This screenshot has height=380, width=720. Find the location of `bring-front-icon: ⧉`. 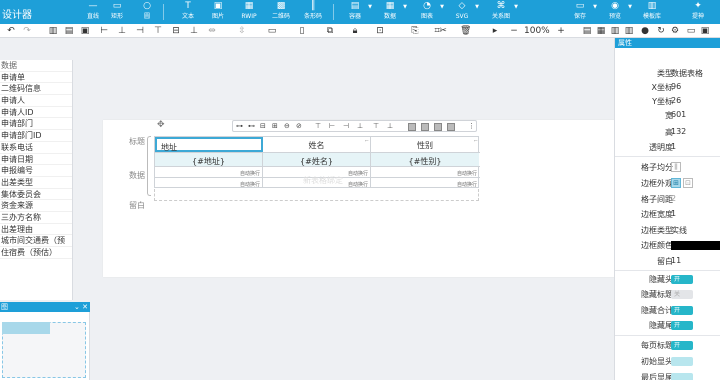

bring-front-icon: ⧉ is located at coordinates (330, 31).